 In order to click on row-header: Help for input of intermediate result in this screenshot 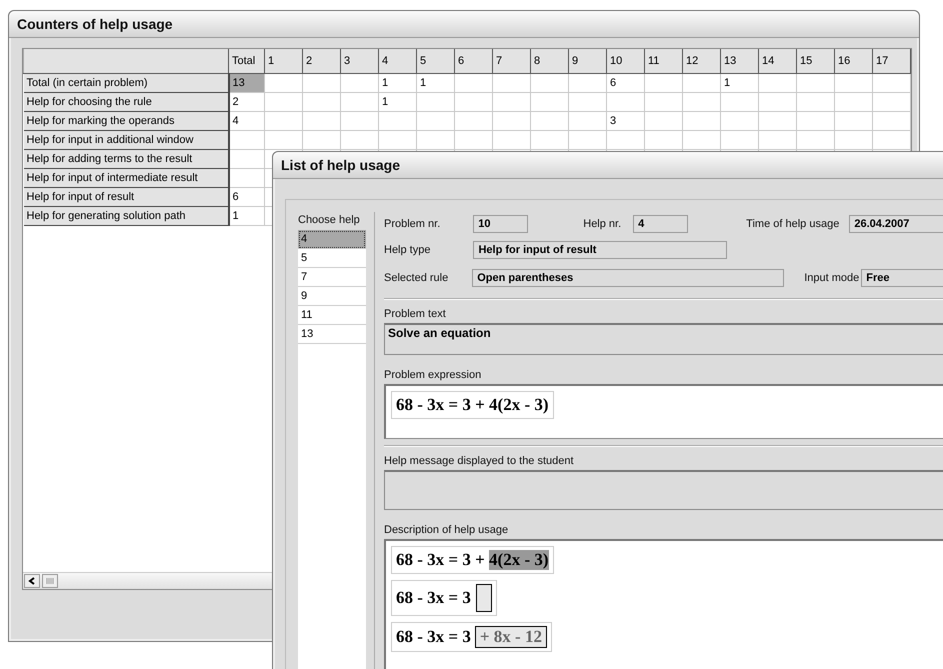, I will do `click(126, 177)`.